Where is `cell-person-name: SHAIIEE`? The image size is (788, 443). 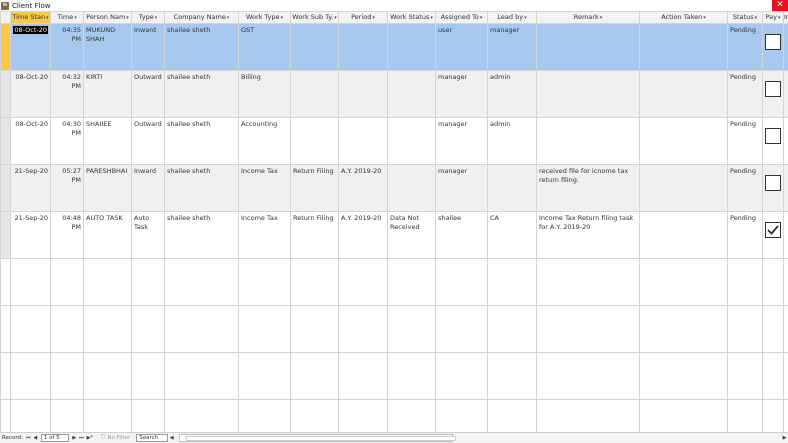
cell-person-name: SHAIIEE is located at coordinates (107, 141).